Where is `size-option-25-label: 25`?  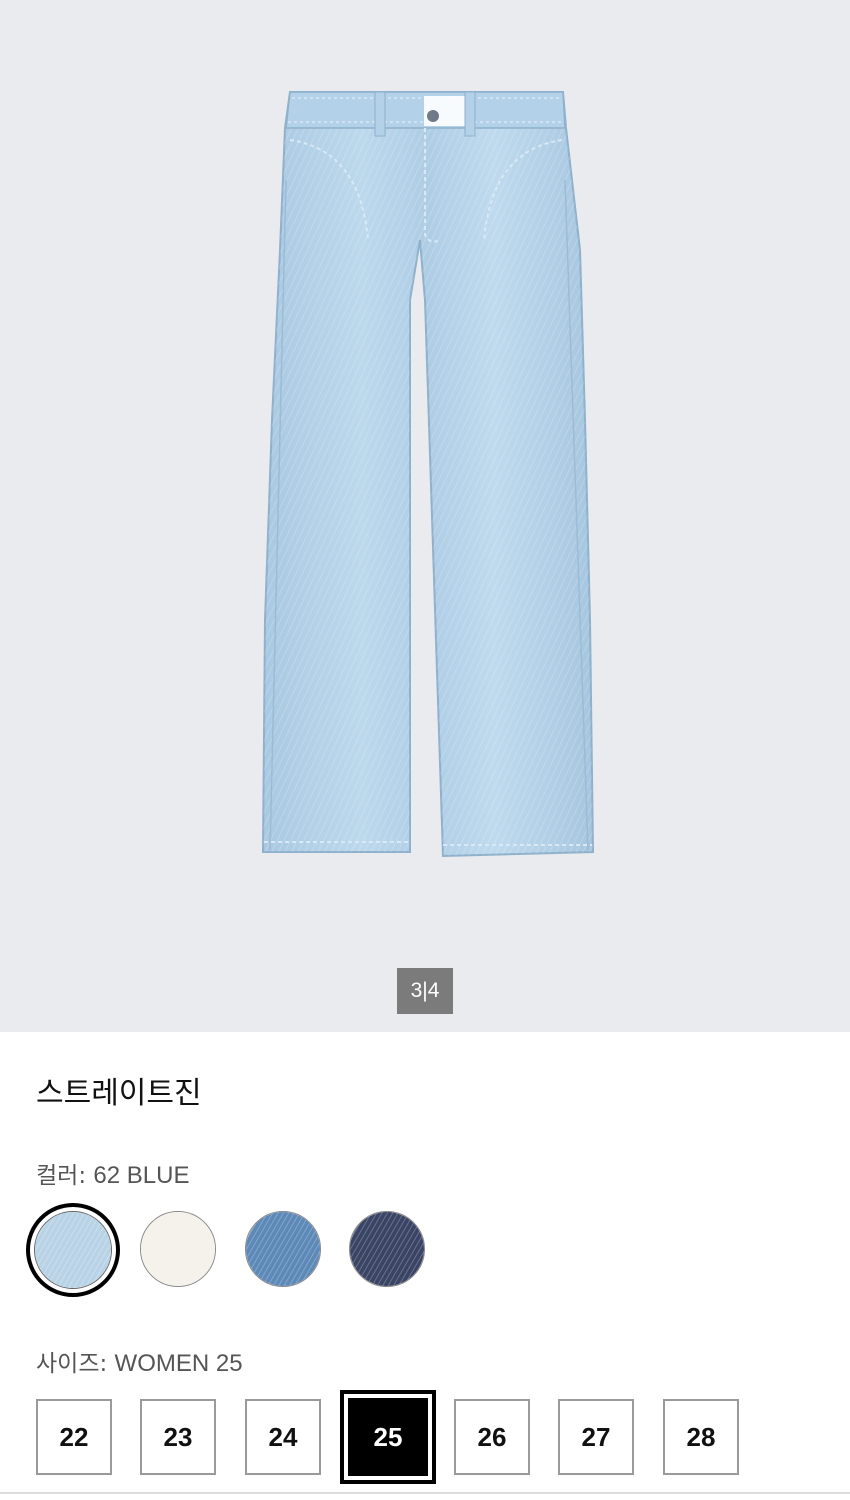
size-option-25-label: 25 is located at coordinates (388, 1437).